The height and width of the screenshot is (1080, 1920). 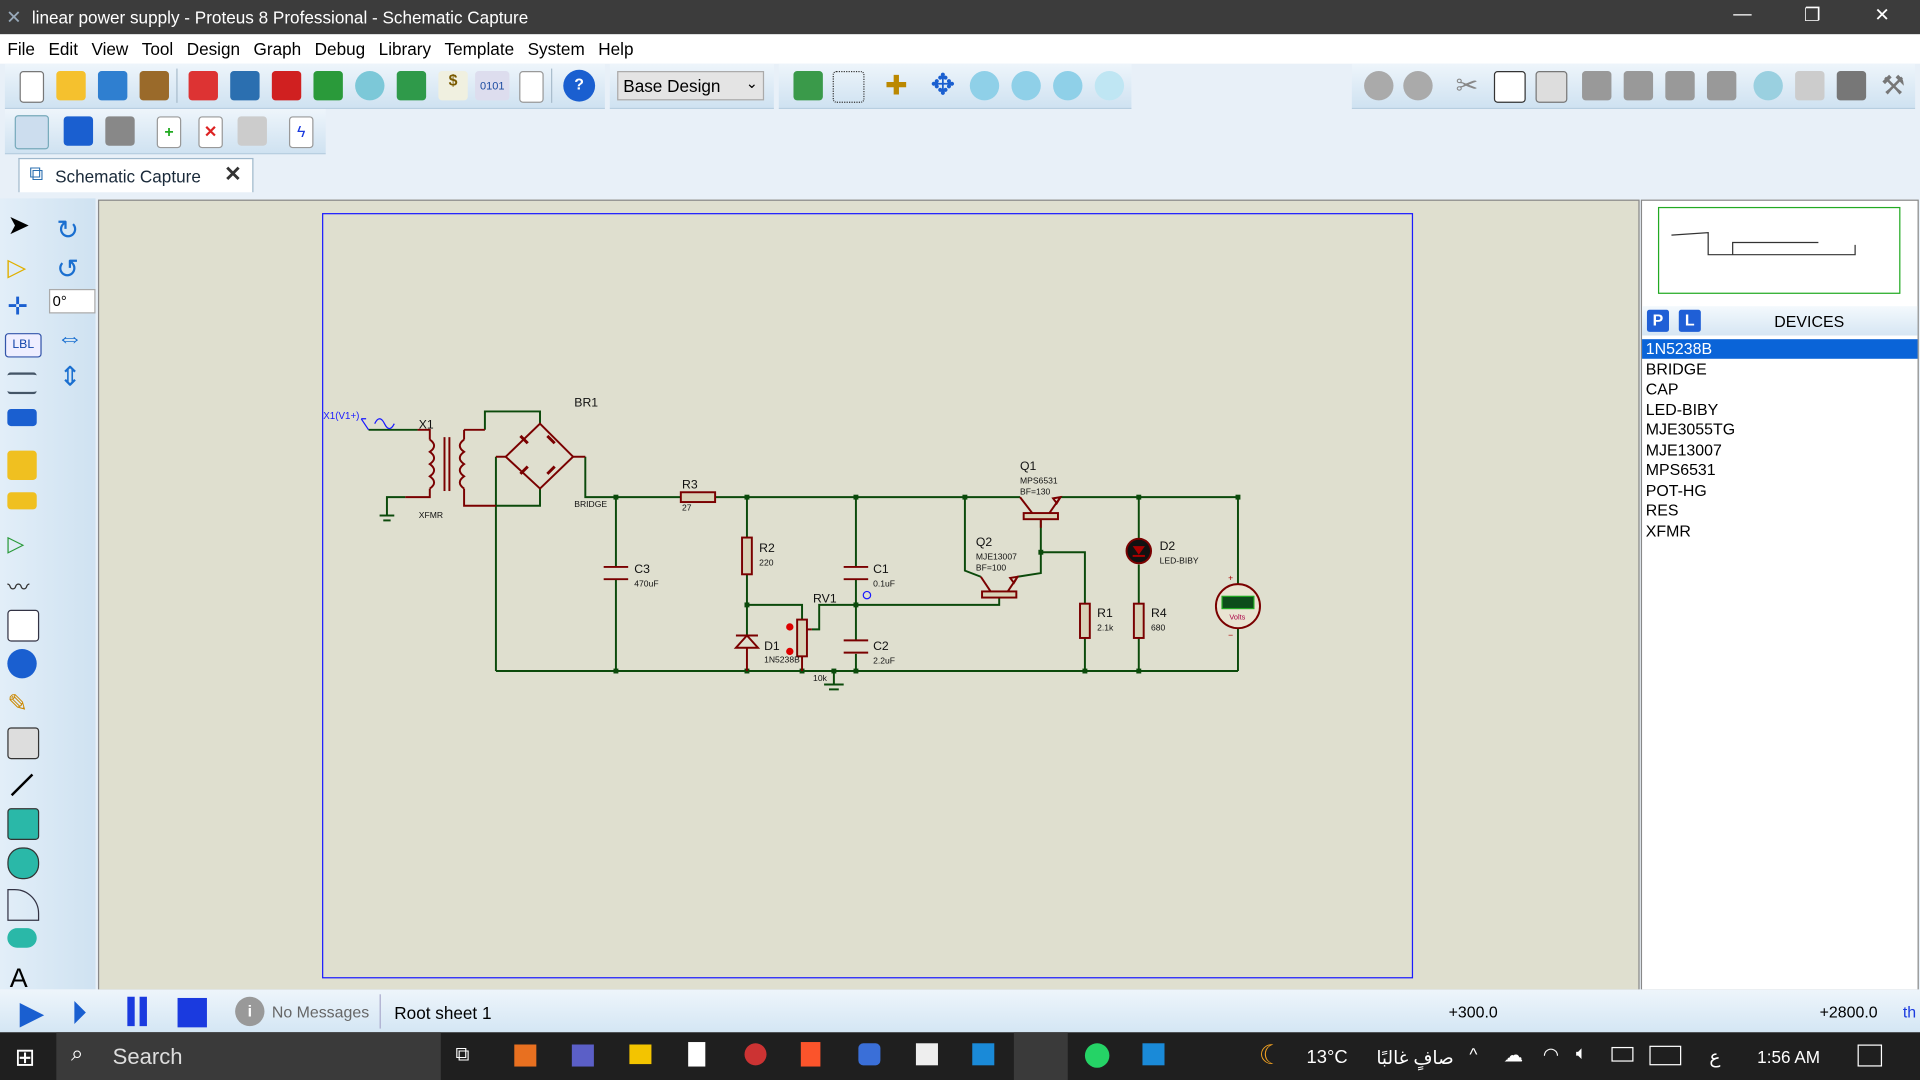 What do you see at coordinates (203, 86) in the screenshot?
I see `home-icon` at bounding box center [203, 86].